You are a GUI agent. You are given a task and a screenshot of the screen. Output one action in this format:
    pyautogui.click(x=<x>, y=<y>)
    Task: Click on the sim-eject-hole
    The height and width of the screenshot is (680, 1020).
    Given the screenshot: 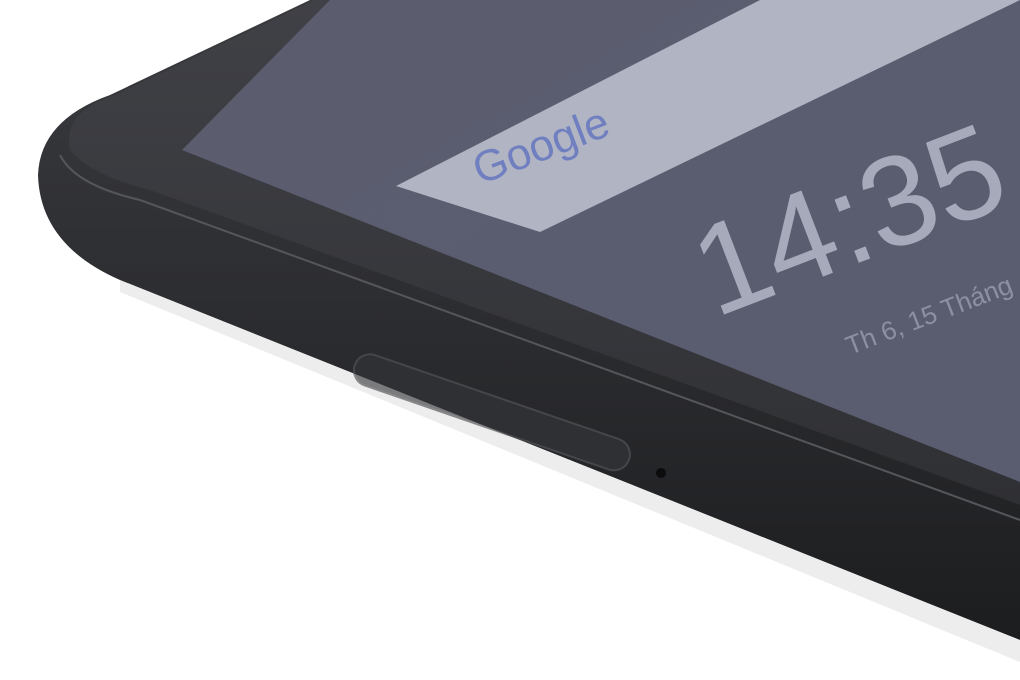 What is the action you would take?
    pyautogui.click(x=661, y=473)
    